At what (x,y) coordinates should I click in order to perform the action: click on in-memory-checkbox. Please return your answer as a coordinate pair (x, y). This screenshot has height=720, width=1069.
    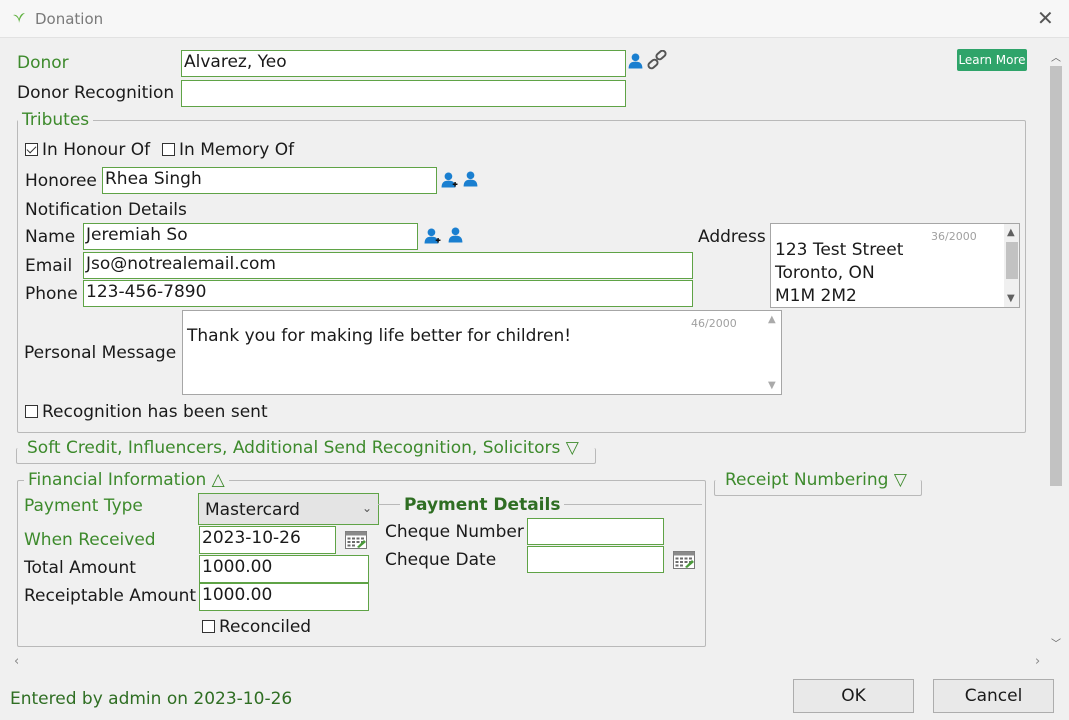
    Looking at the image, I should click on (168, 149).